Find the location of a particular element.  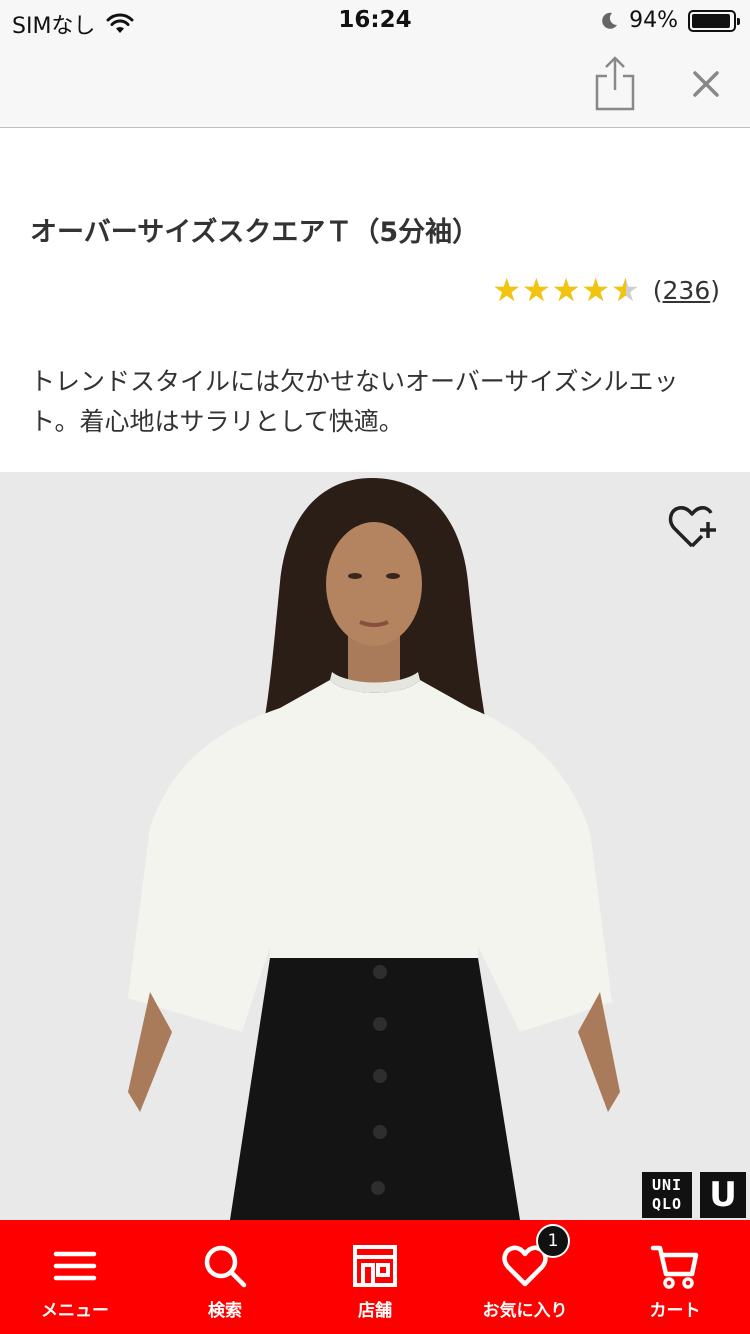

cart-icon is located at coordinates (674, 1267).